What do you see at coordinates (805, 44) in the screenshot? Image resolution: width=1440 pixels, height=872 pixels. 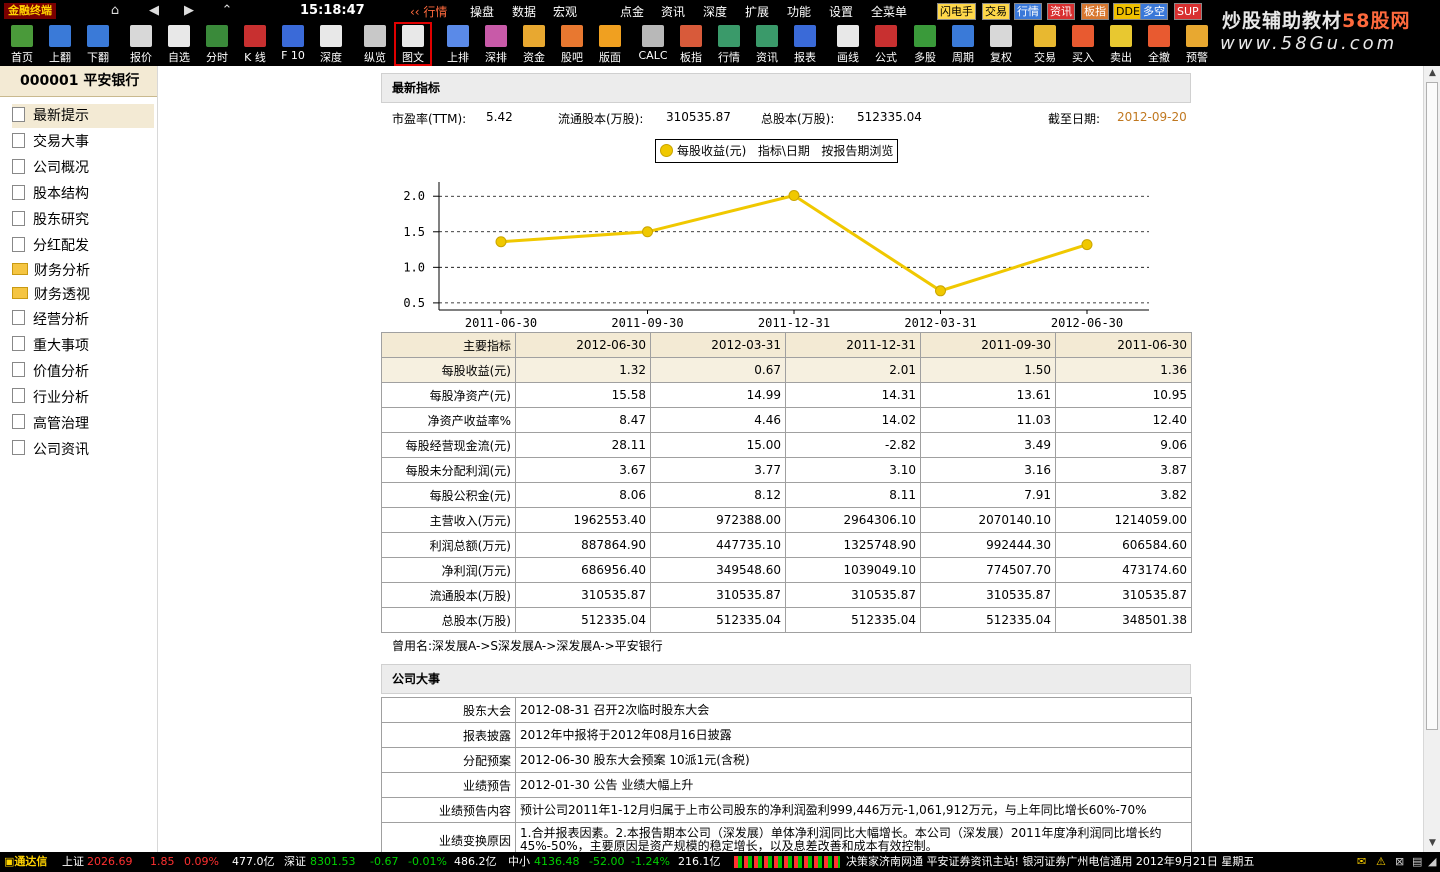 I see `toolbar-button: 报表` at bounding box center [805, 44].